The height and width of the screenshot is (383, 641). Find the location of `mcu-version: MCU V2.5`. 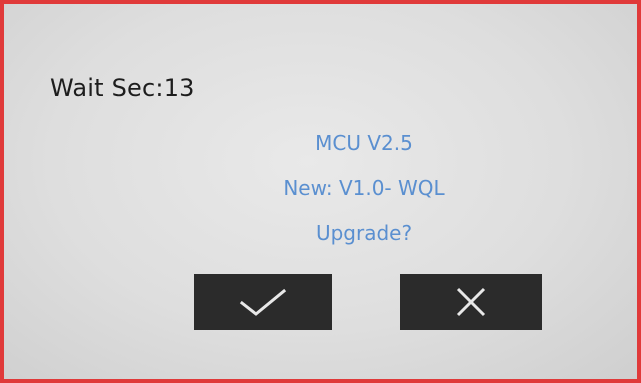

mcu-version: MCU V2.5 is located at coordinates (364, 143).